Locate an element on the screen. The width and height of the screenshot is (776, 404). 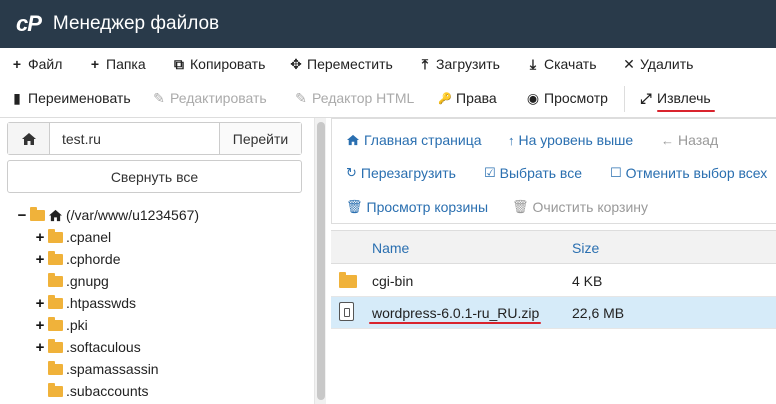
go-button: Перейти is located at coordinates (260, 138).